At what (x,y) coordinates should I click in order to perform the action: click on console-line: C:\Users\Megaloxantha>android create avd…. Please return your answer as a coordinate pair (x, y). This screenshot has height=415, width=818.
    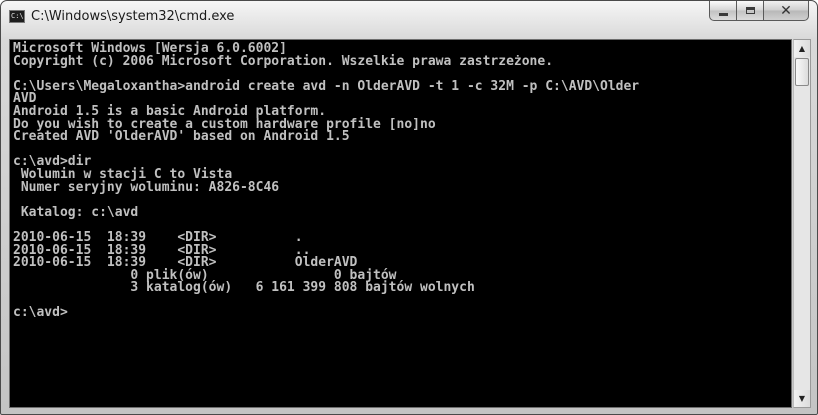
    Looking at the image, I should click on (326, 86).